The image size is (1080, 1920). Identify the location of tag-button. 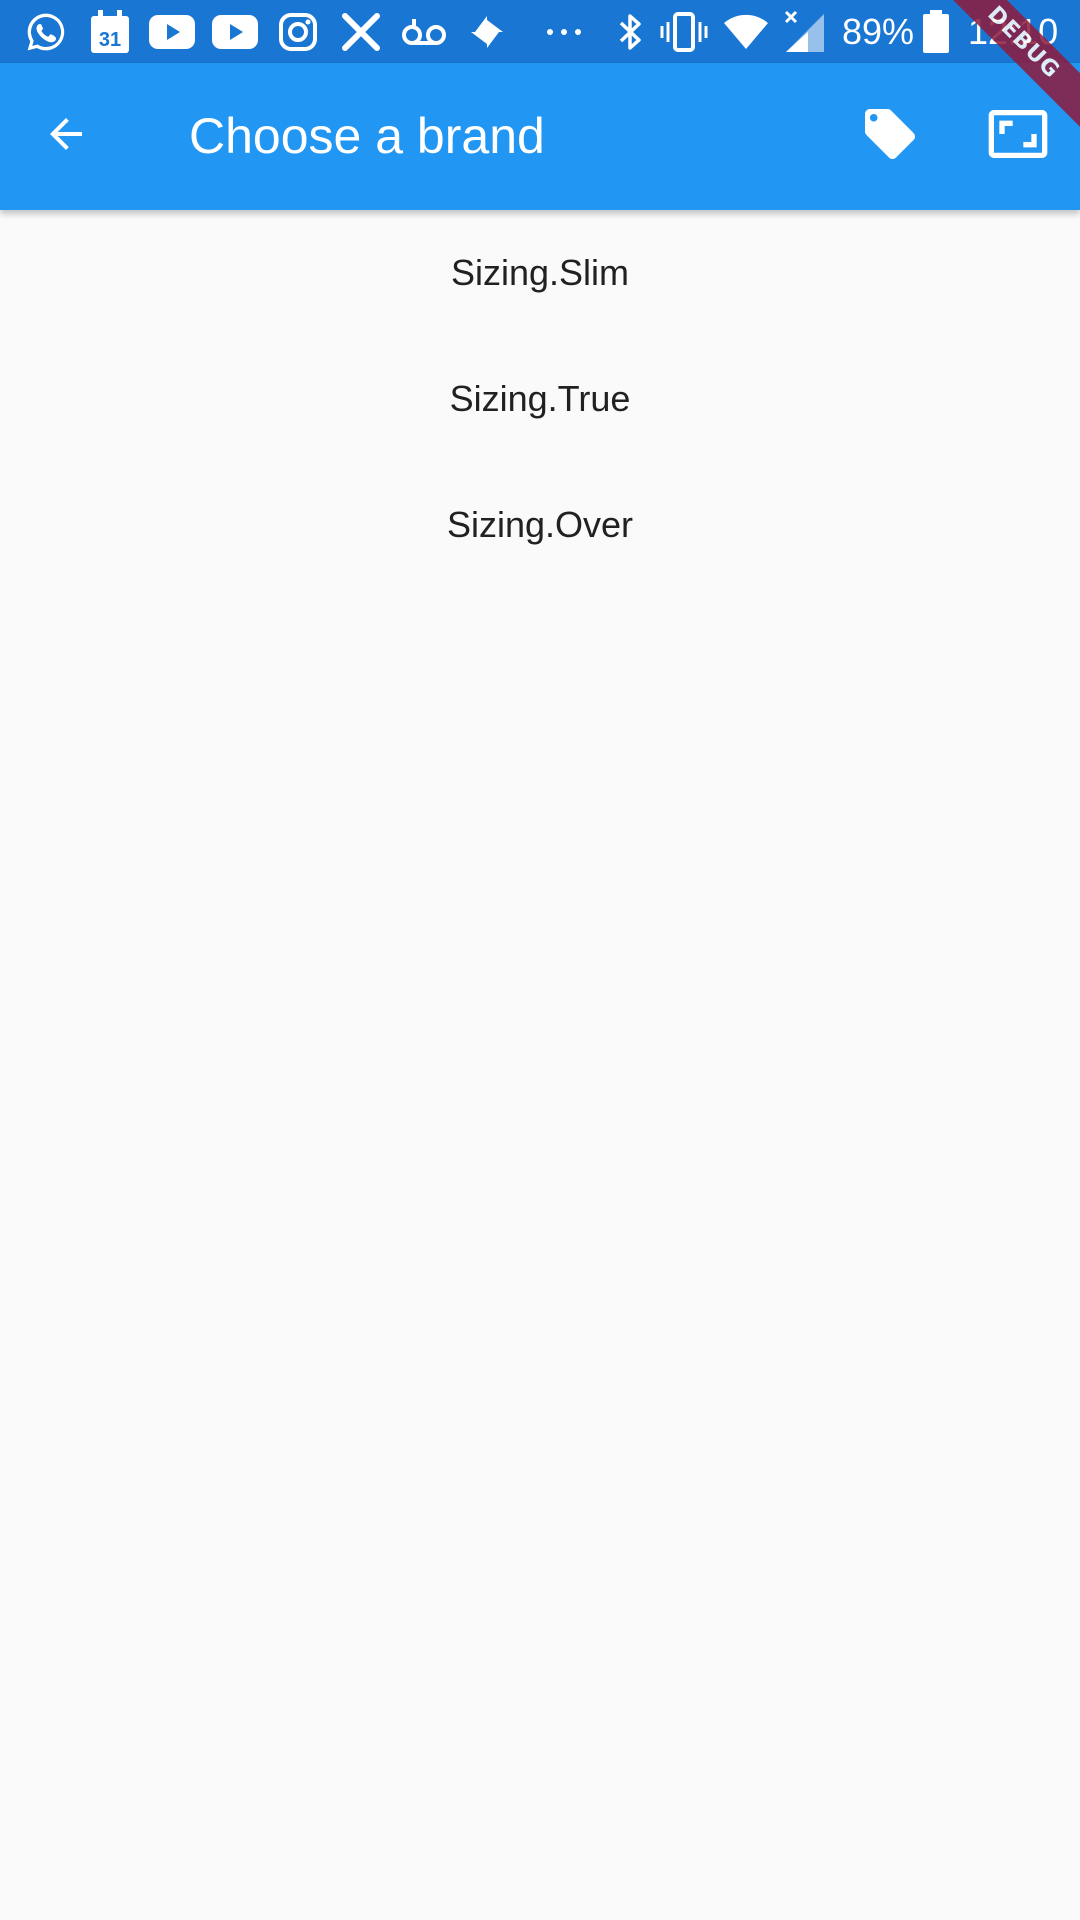
(890, 136).